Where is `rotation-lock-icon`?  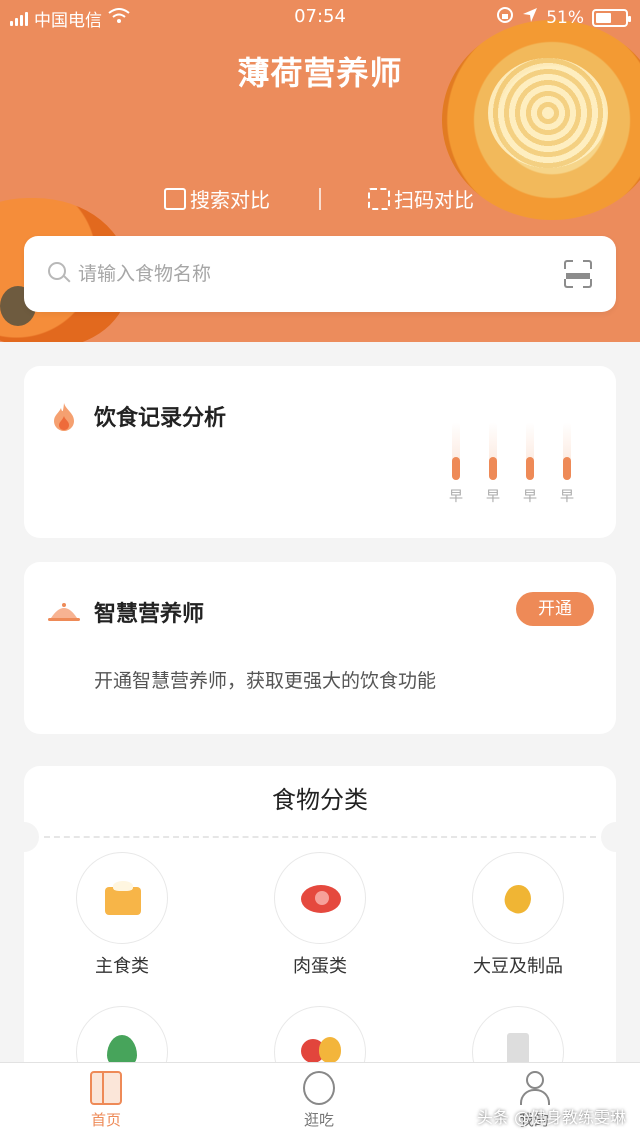
rotation-lock-icon is located at coordinates (505, 17).